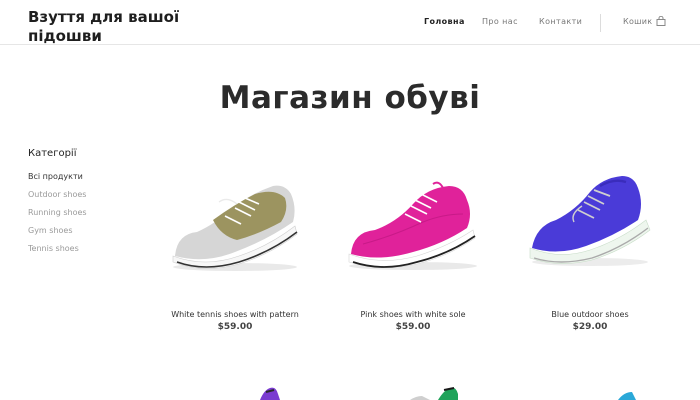 Image resolution: width=700 pixels, height=400 pixels. I want to click on category-tennis-shoes: Tennis shoes, so click(53, 248).